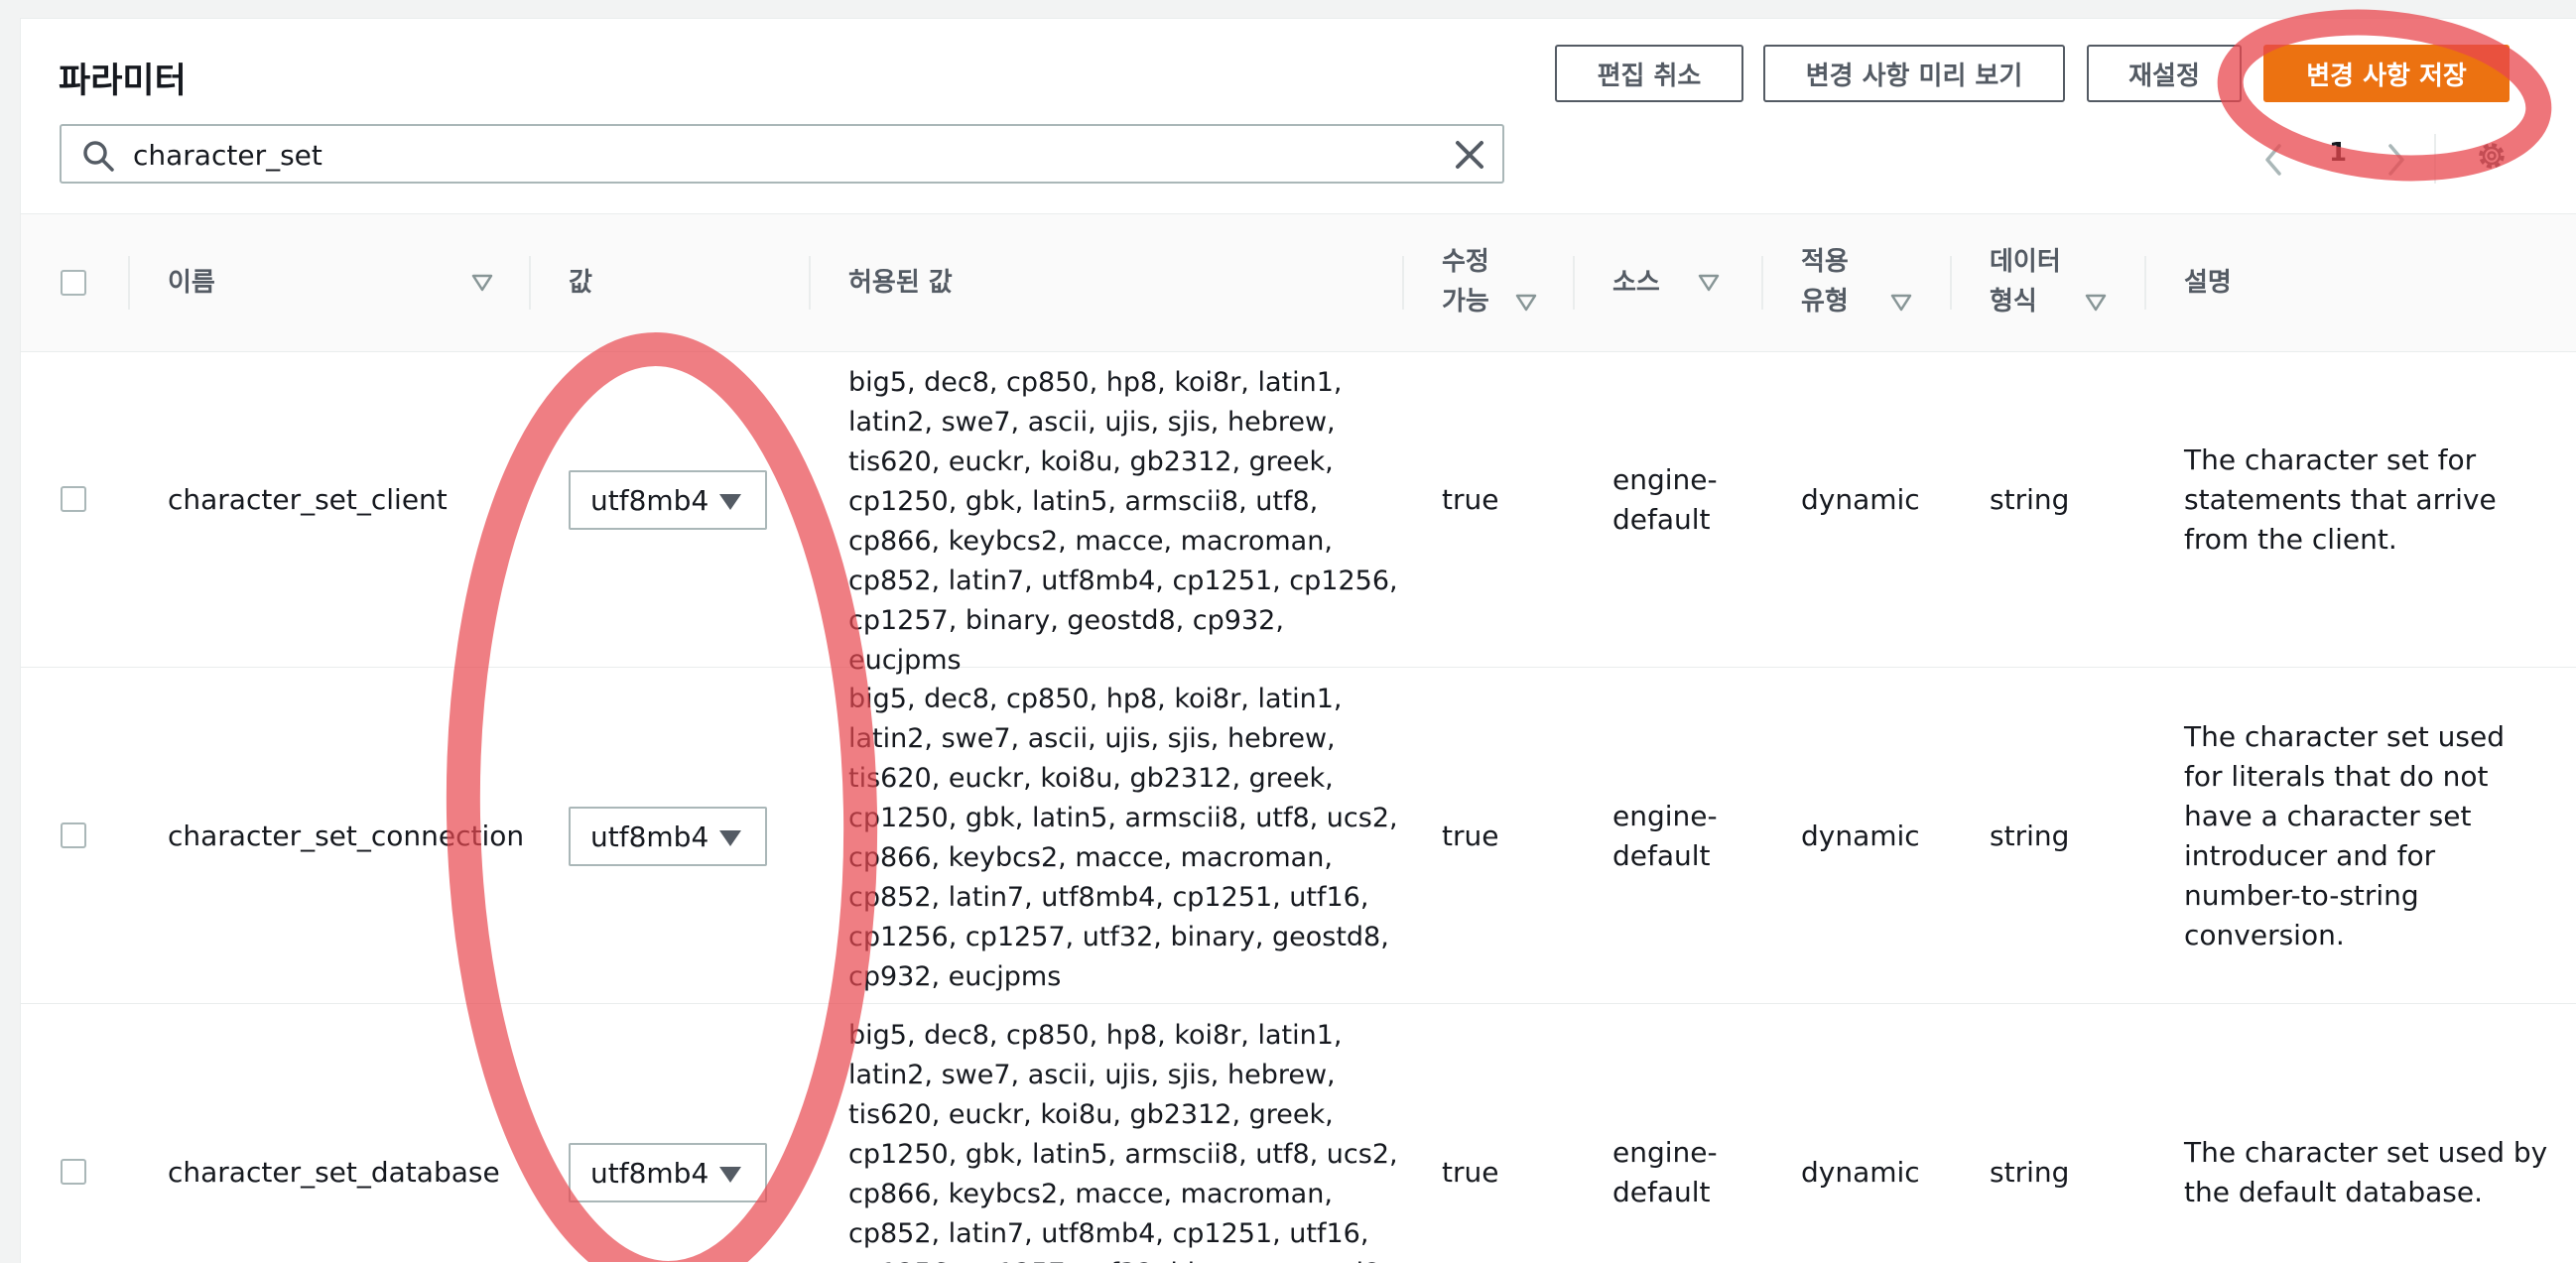 This screenshot has height=1263, width=2576. What do you see at coordinates (1470, 155) in the screenshot?
I see `clear-icon` at bounding box center [1470, 155].